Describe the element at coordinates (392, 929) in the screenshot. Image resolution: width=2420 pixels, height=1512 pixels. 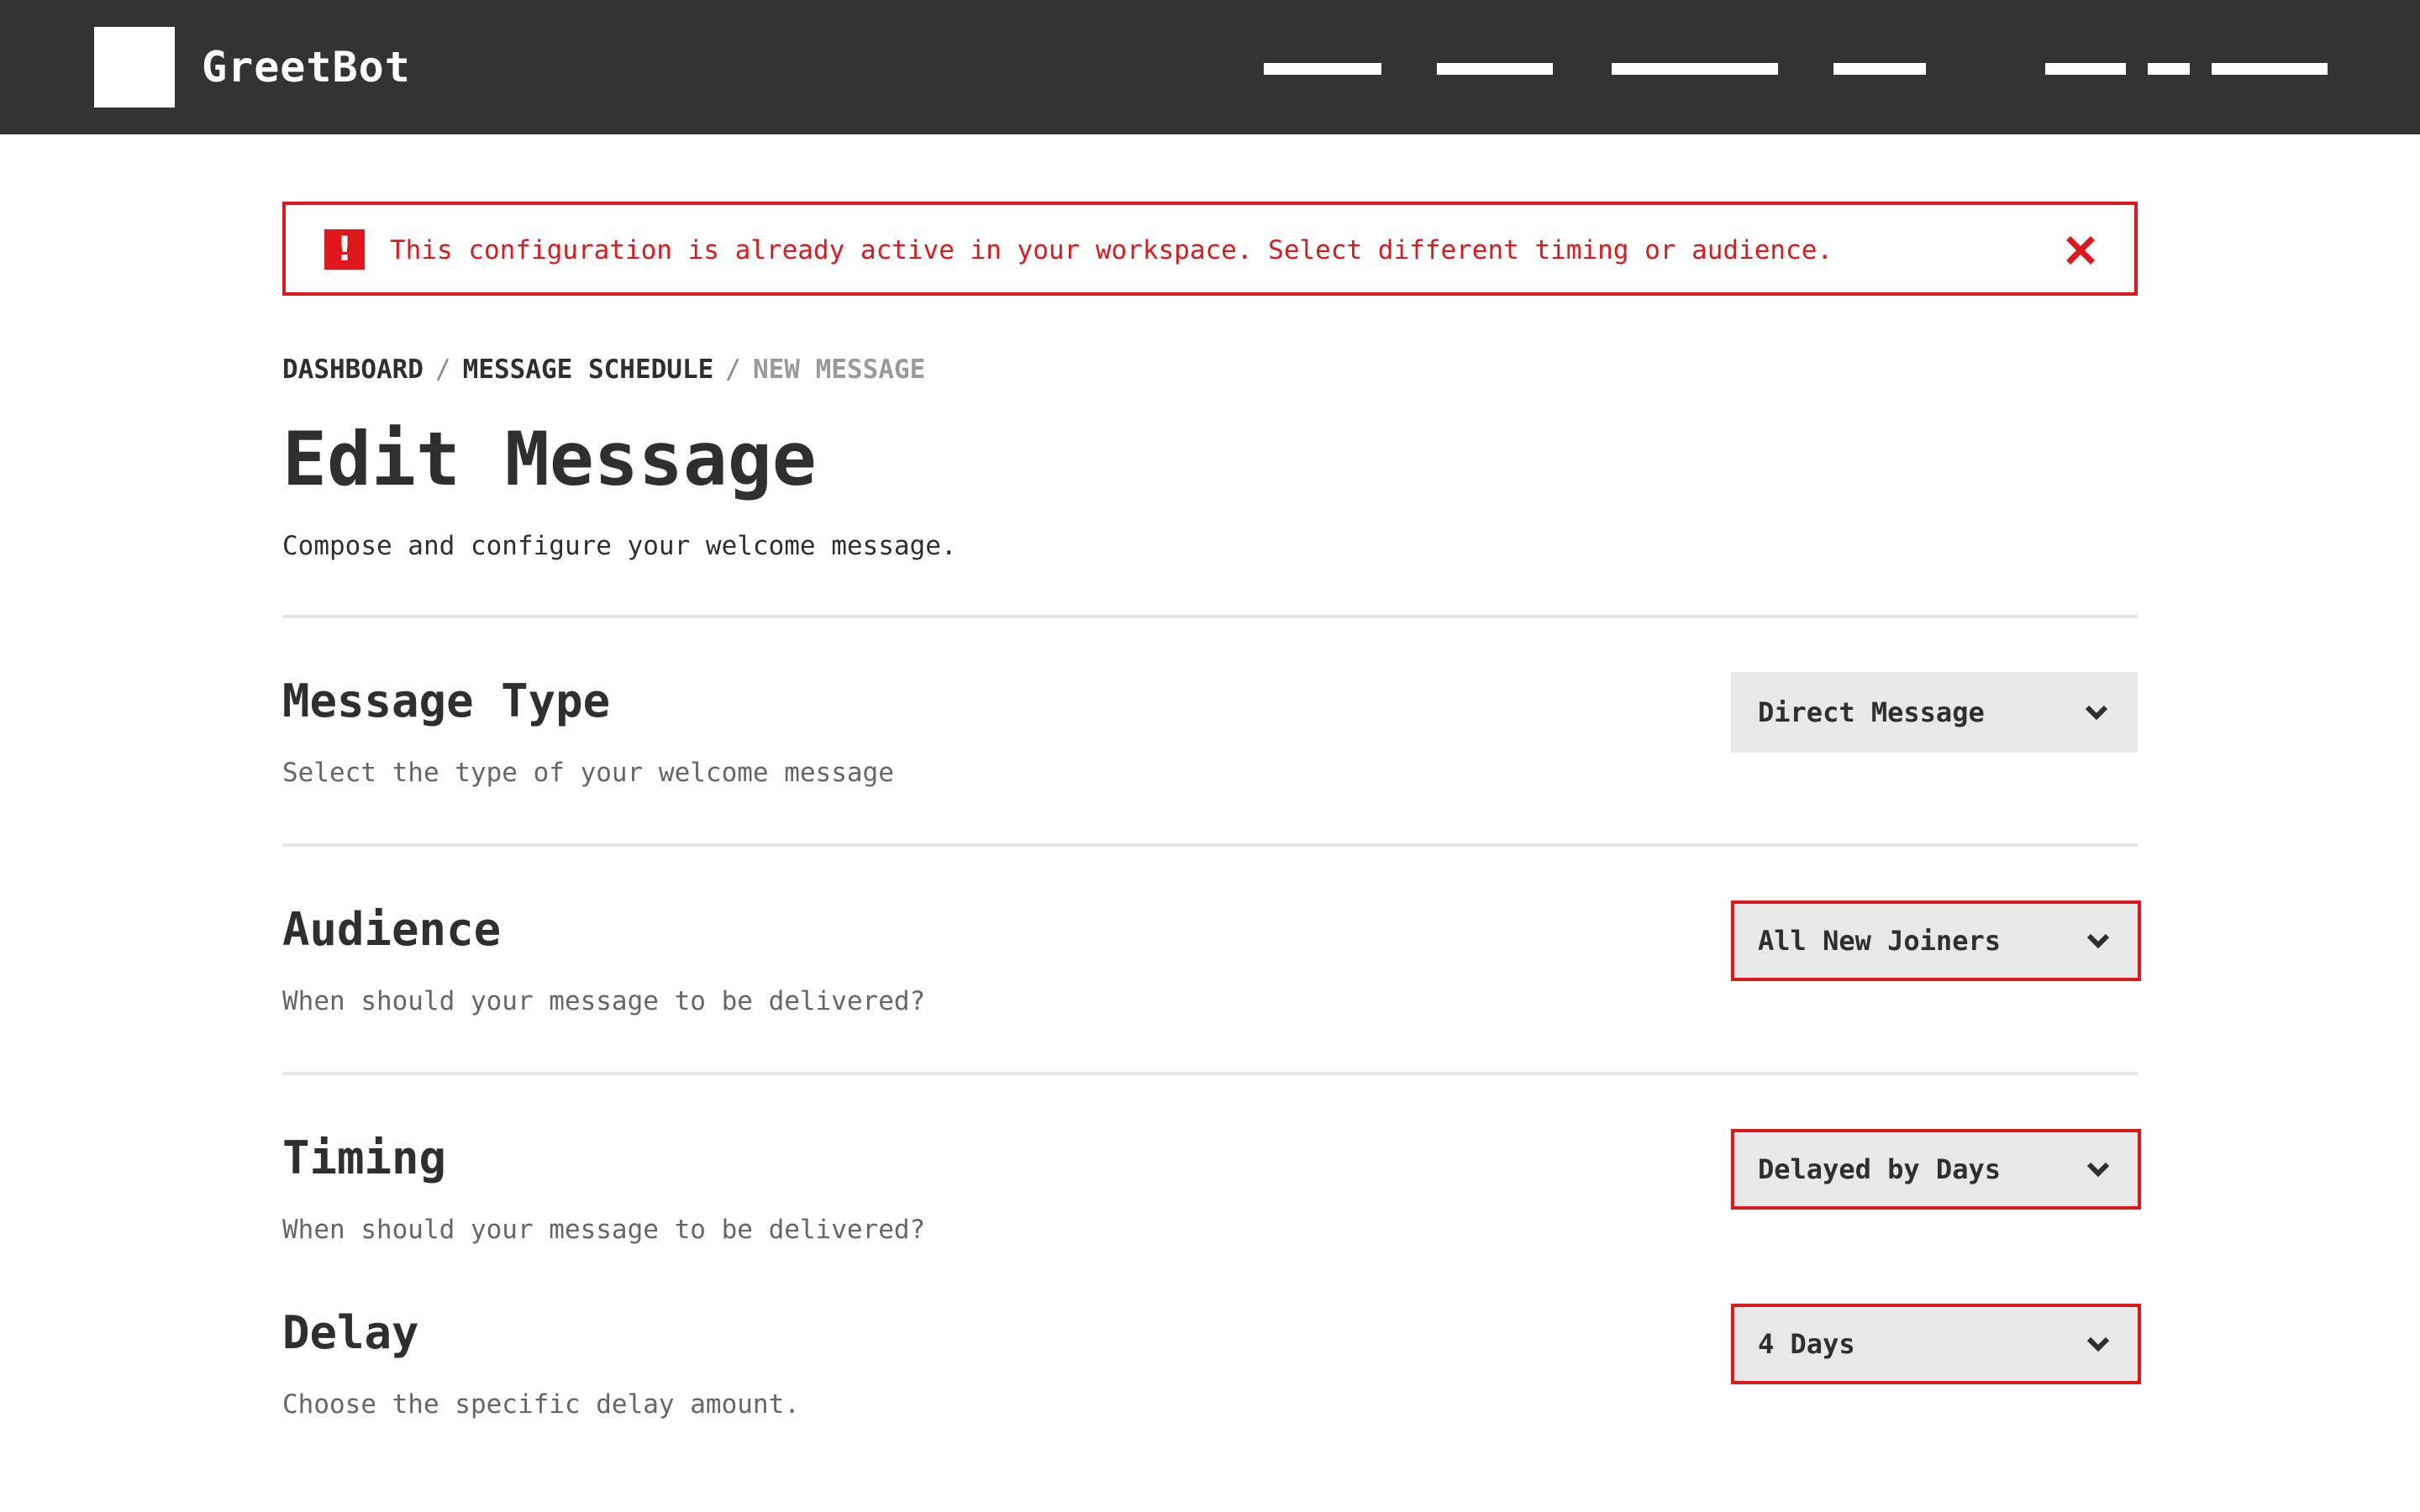
I see `audience-title: Audience` at that location.